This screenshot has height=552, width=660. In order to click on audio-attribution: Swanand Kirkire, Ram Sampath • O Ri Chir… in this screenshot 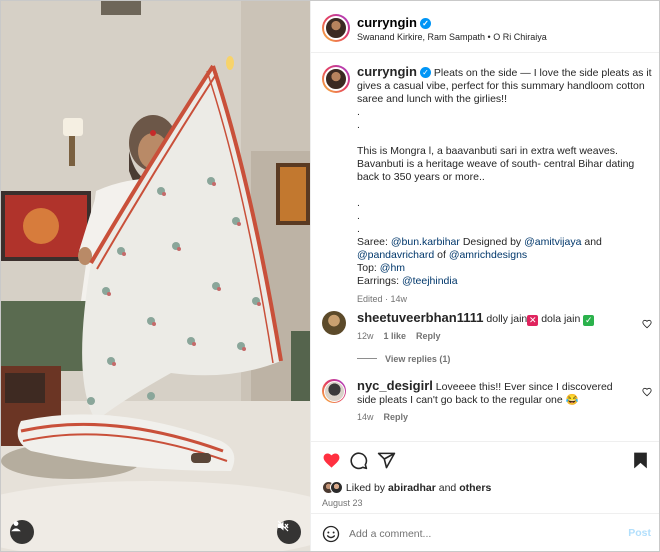, I will do `click(452, 37)`.